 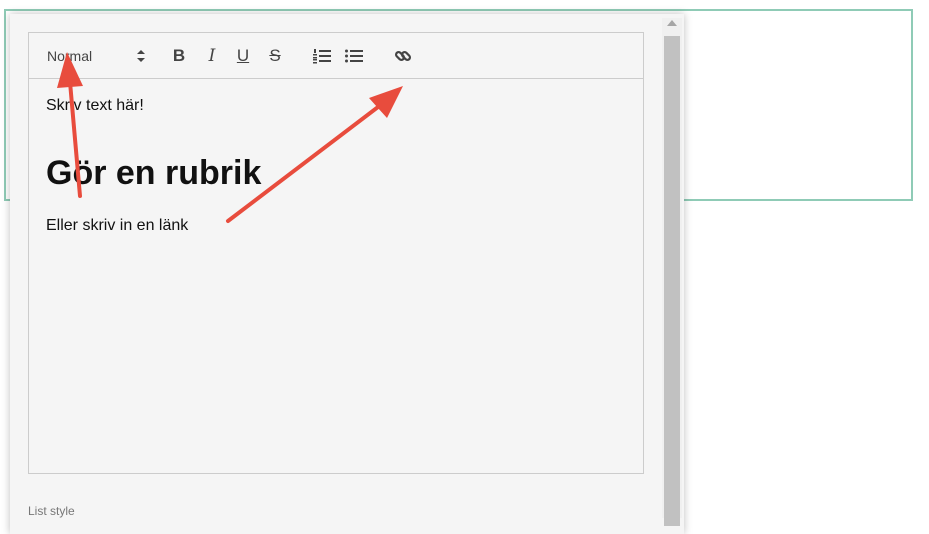 I want to click on paragraph-text: Skriv text här!, so click(x=95, y=105).